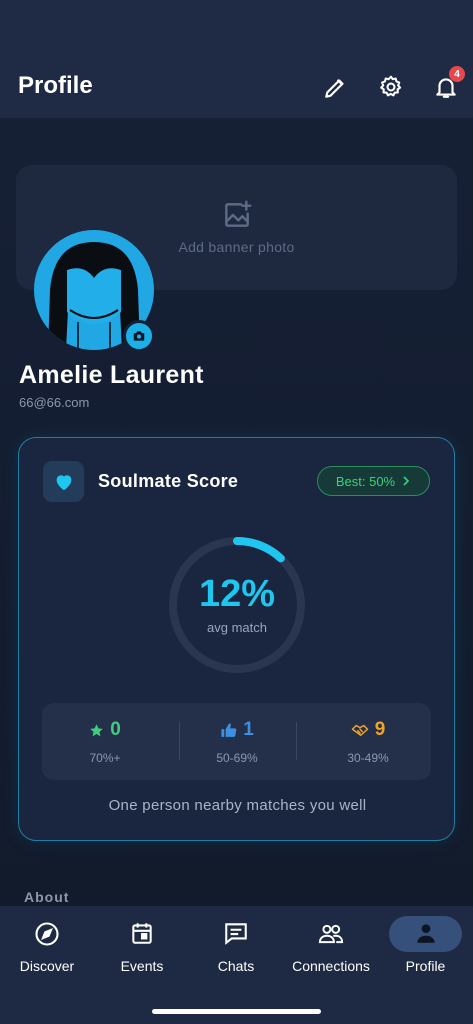  Describe the element at coordinates (236, 1011) in the screenshot. I see `home-indicator` at that location.